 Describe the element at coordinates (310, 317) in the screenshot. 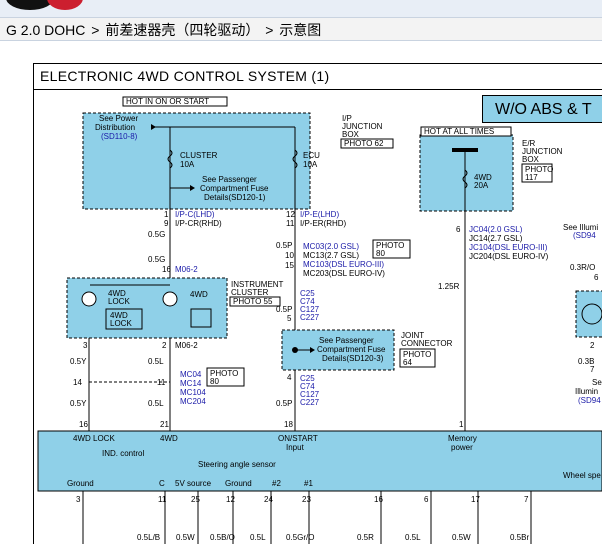

I see `c227-a: C227` at that location.